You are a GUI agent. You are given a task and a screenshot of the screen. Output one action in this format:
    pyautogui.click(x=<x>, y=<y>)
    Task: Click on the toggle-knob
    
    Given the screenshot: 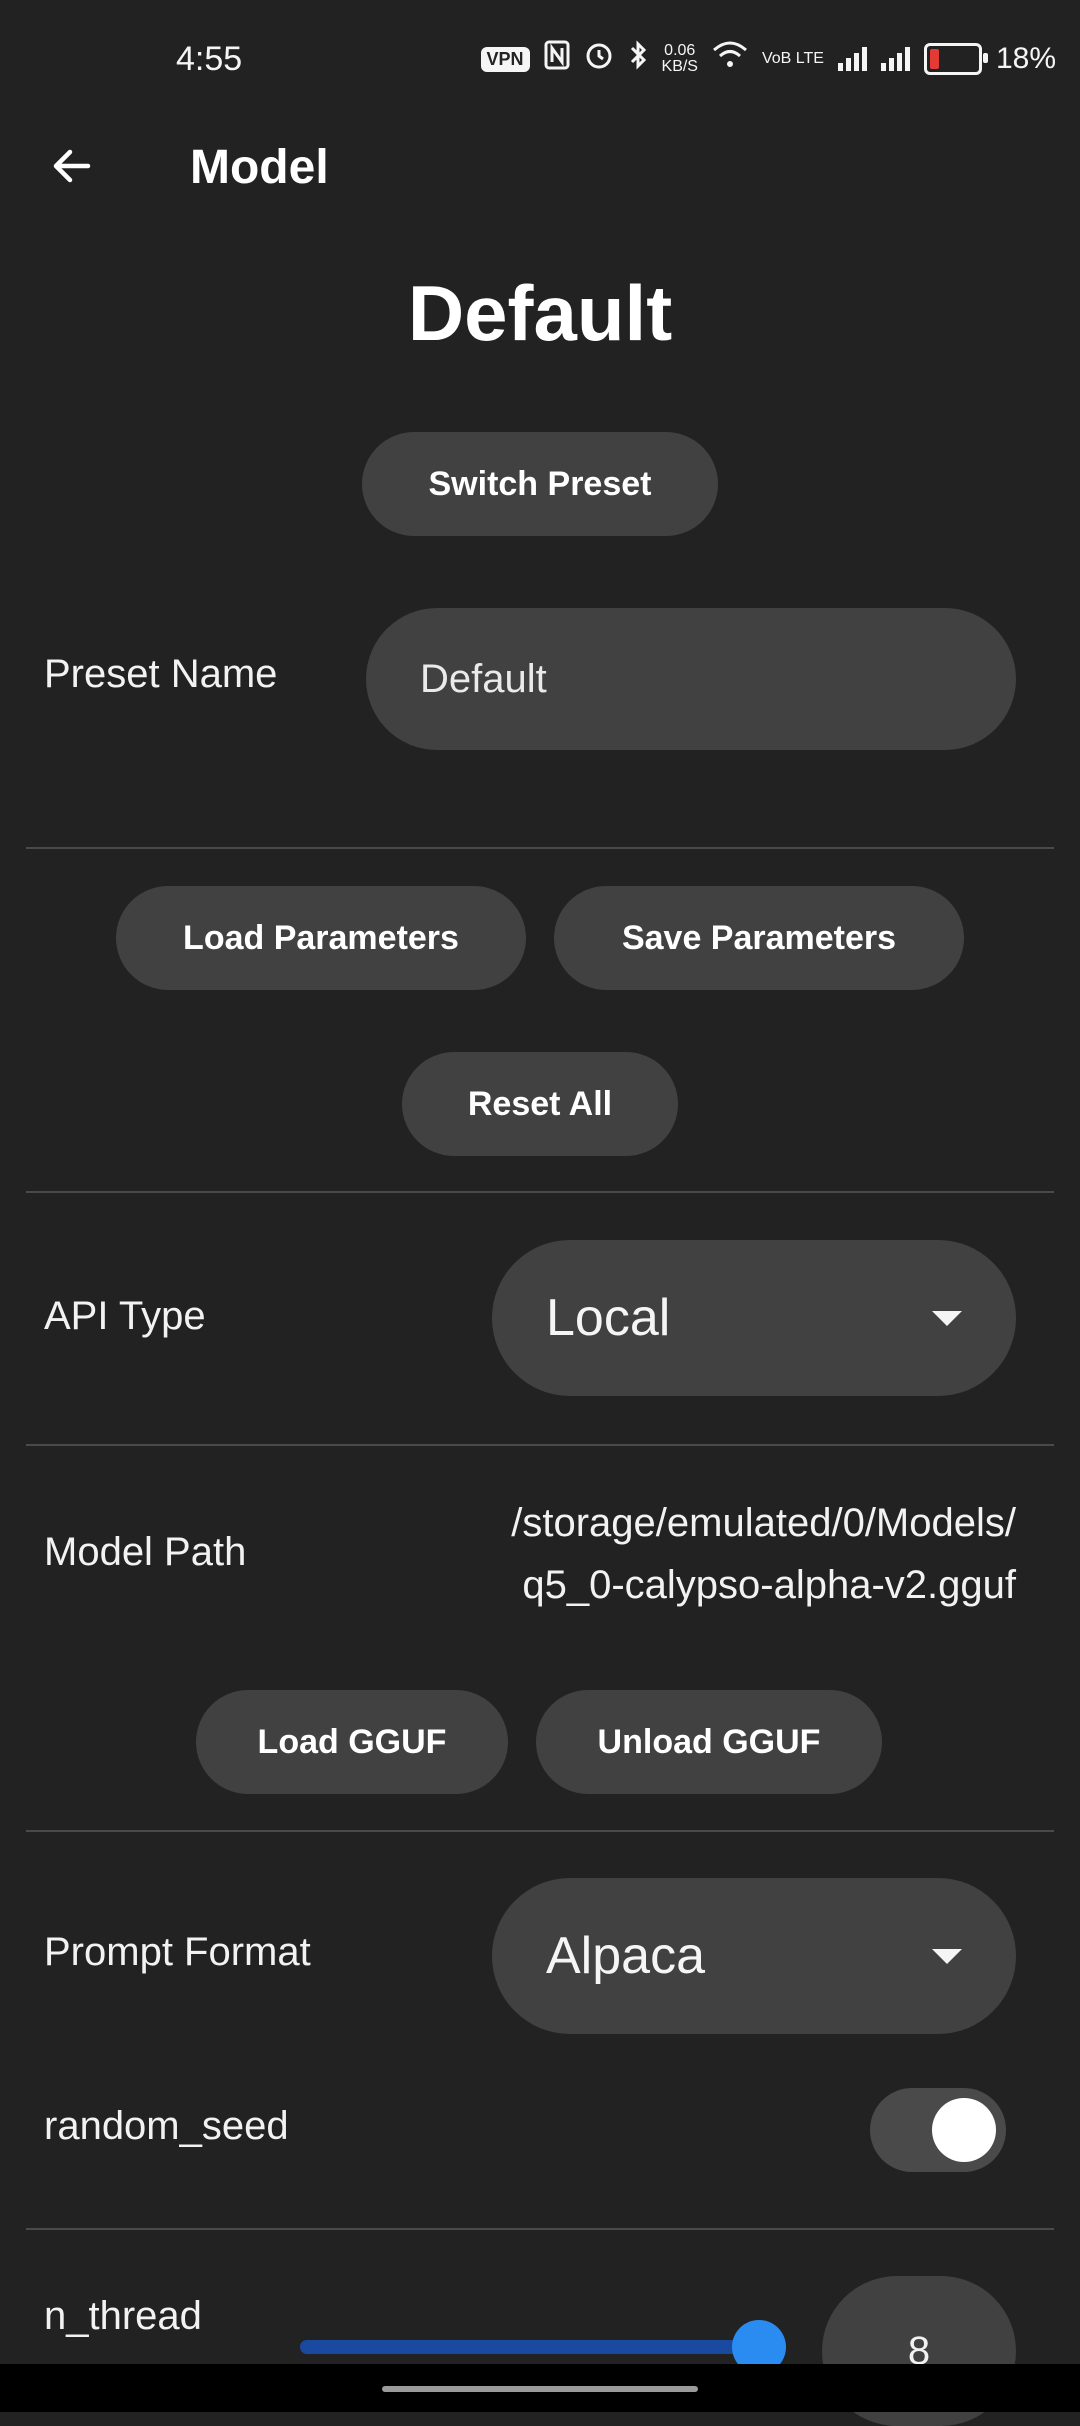 What is the action you would take?
    pyautogui.click(x=964, y=2130)
    